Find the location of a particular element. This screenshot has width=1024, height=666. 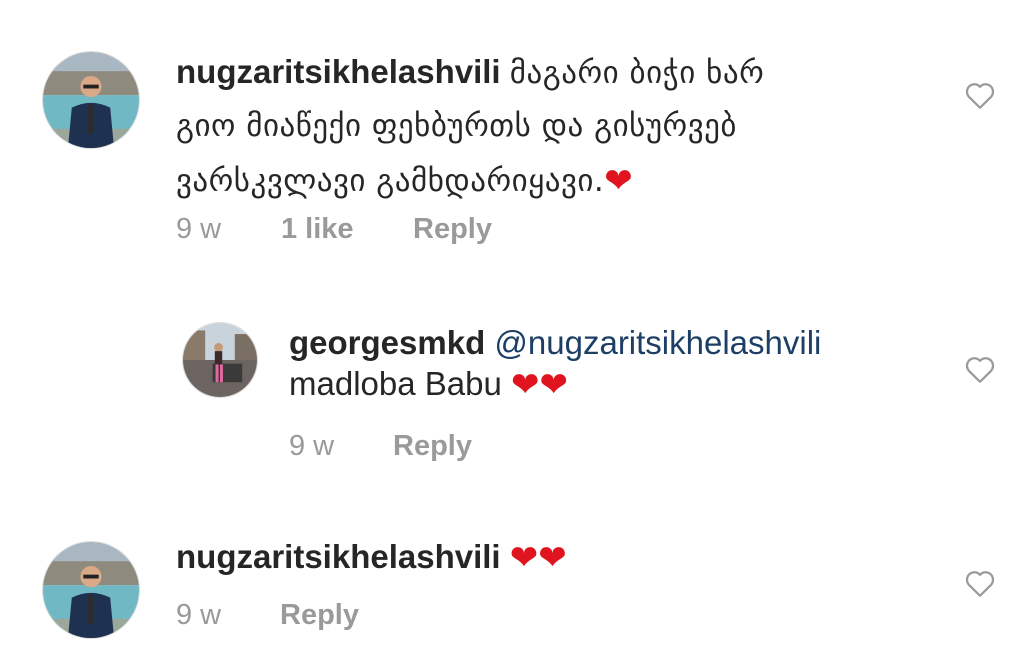

comment-text-line: მაგარი ბიჭი ხარ is located at coordinates (637, 73).